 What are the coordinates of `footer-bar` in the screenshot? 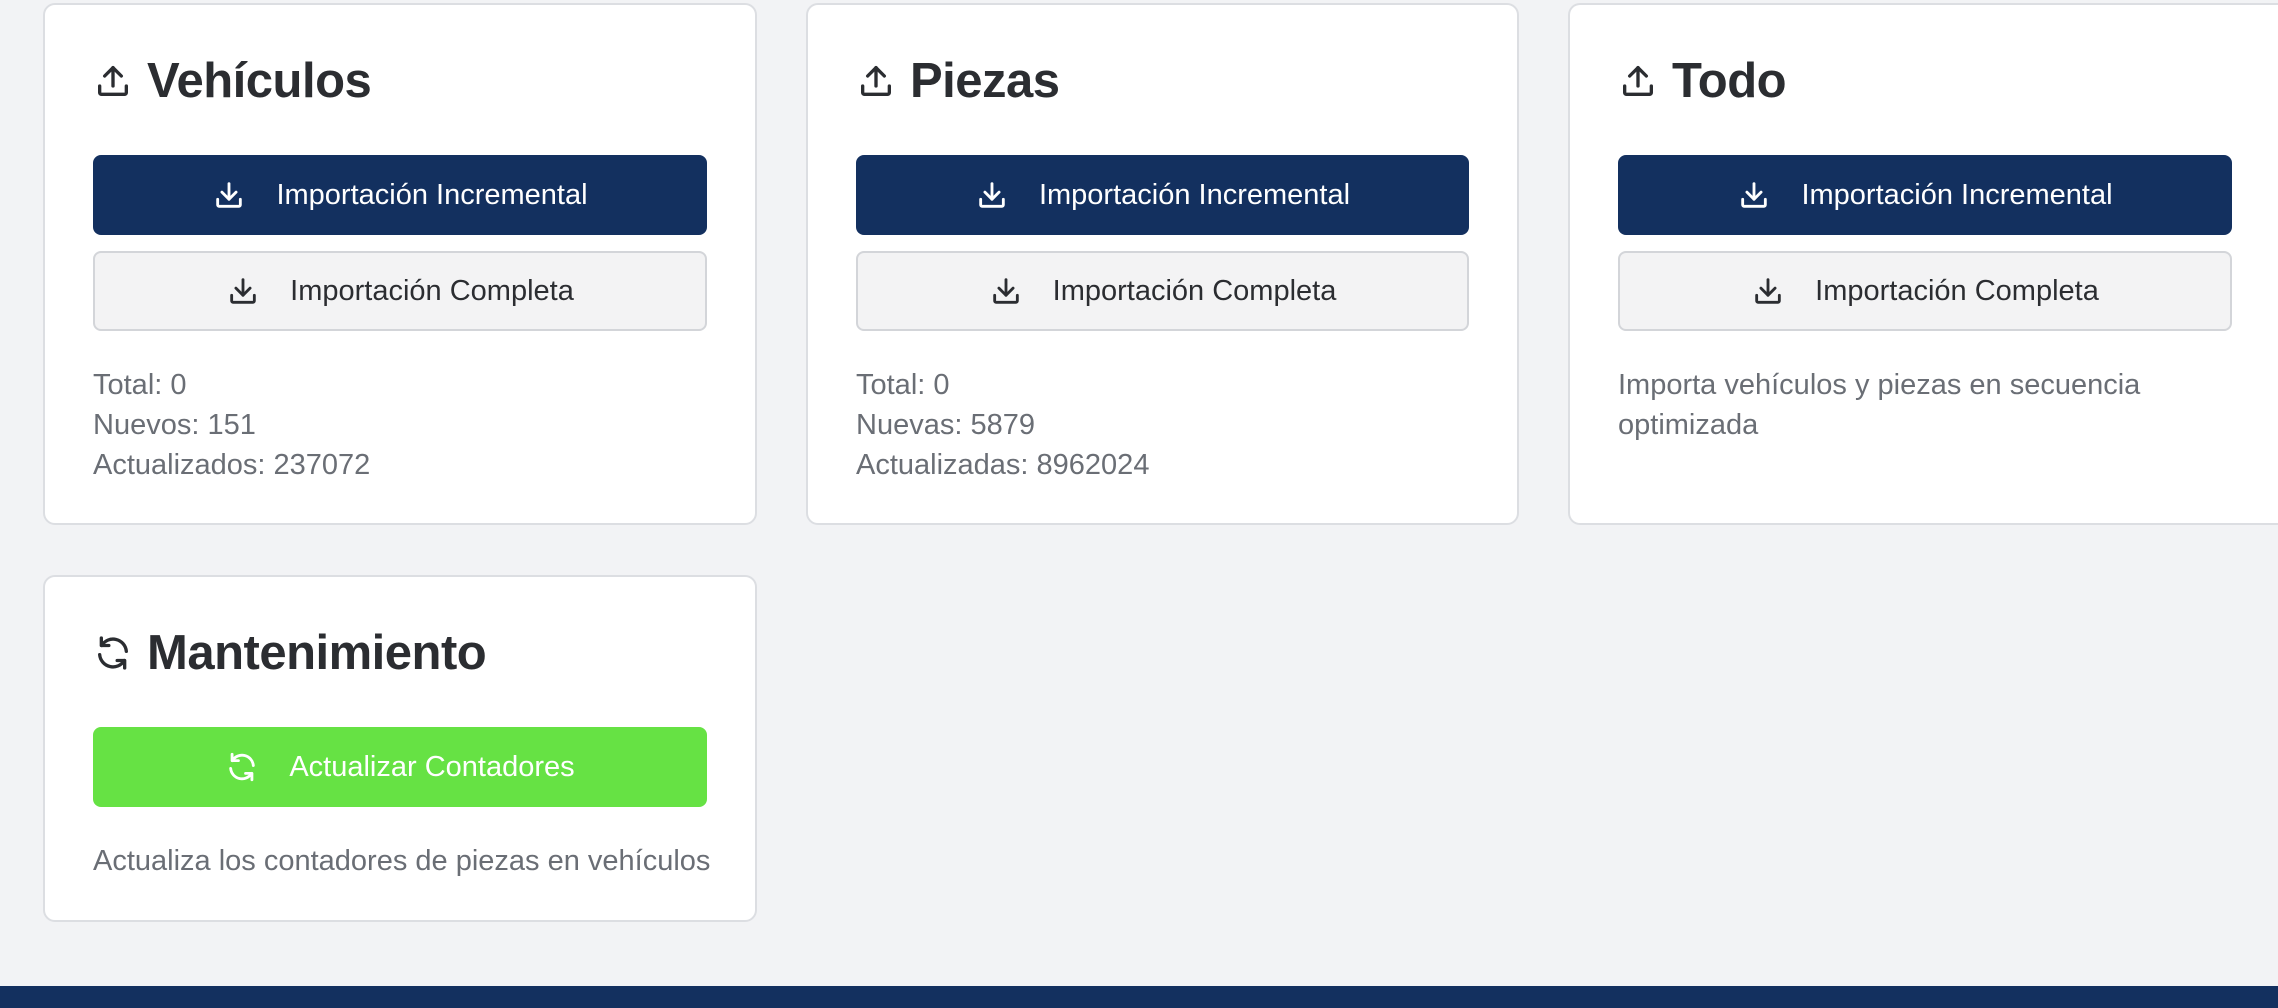 It's located at (1139, 997).